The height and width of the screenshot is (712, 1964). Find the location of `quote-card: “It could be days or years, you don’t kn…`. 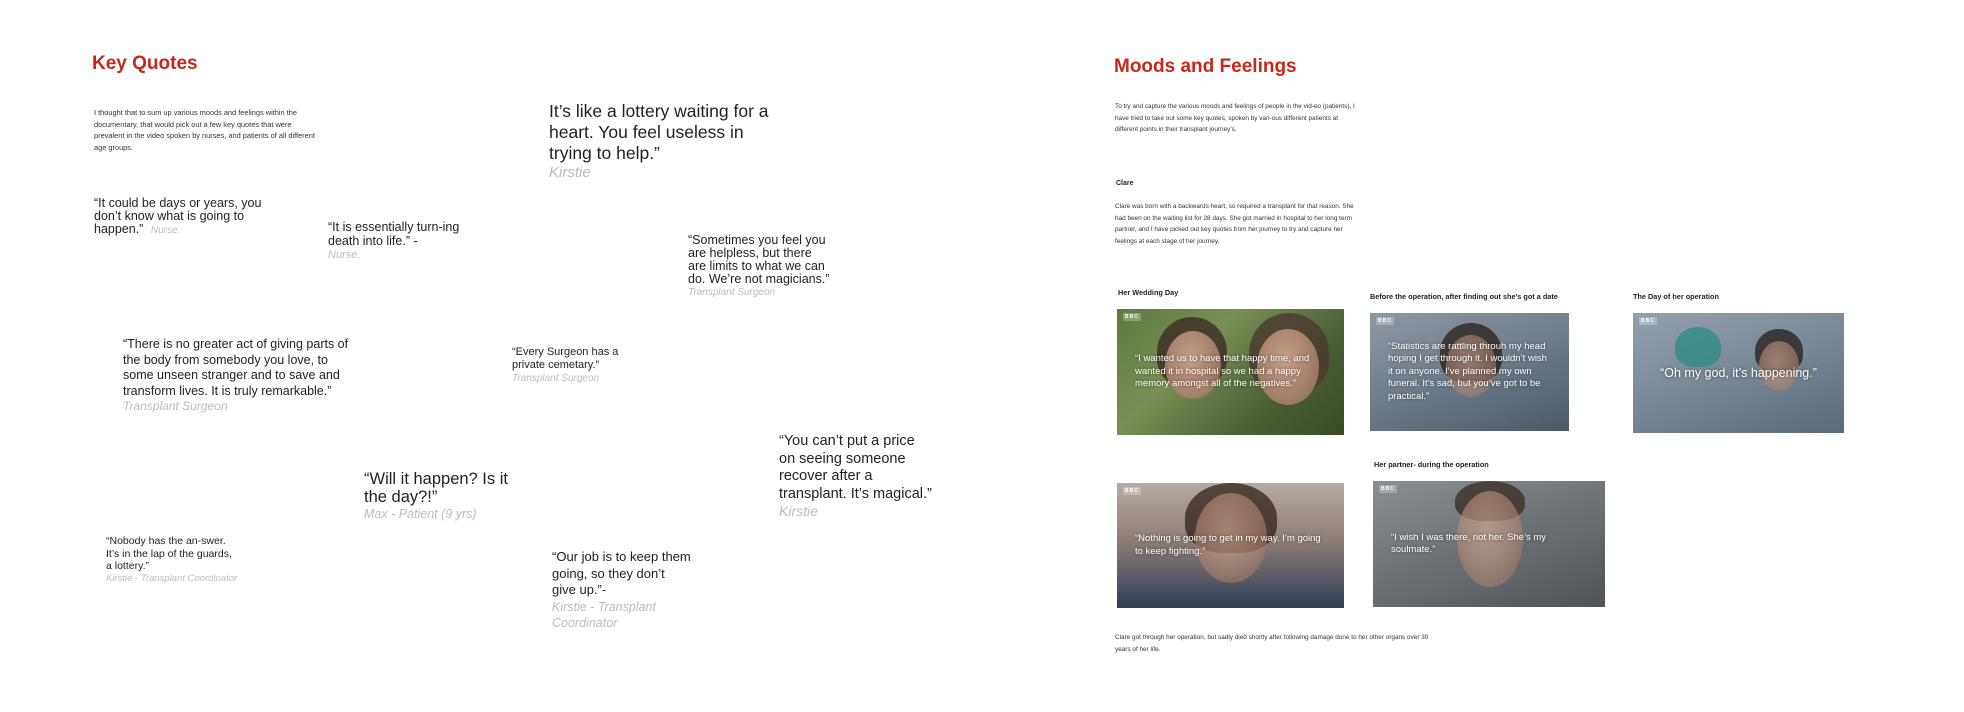

quote-card: “It could be days or years, you don’t kn… is located at coordinates (192, 217).